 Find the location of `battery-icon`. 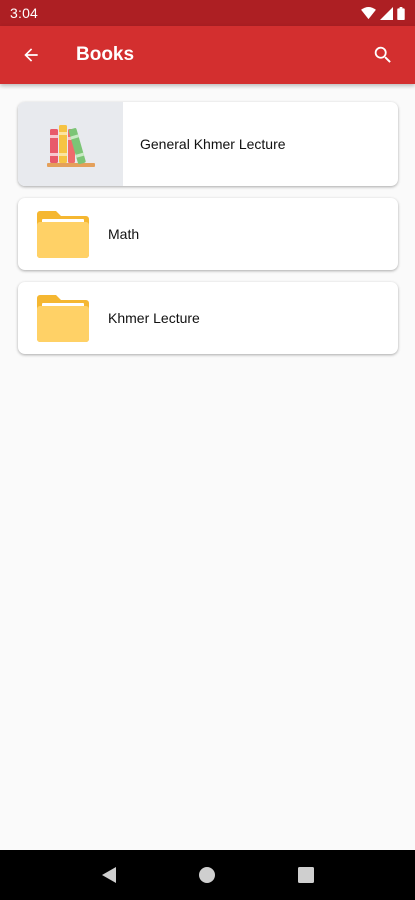

battery-icon is located at coordinates (401, 13).